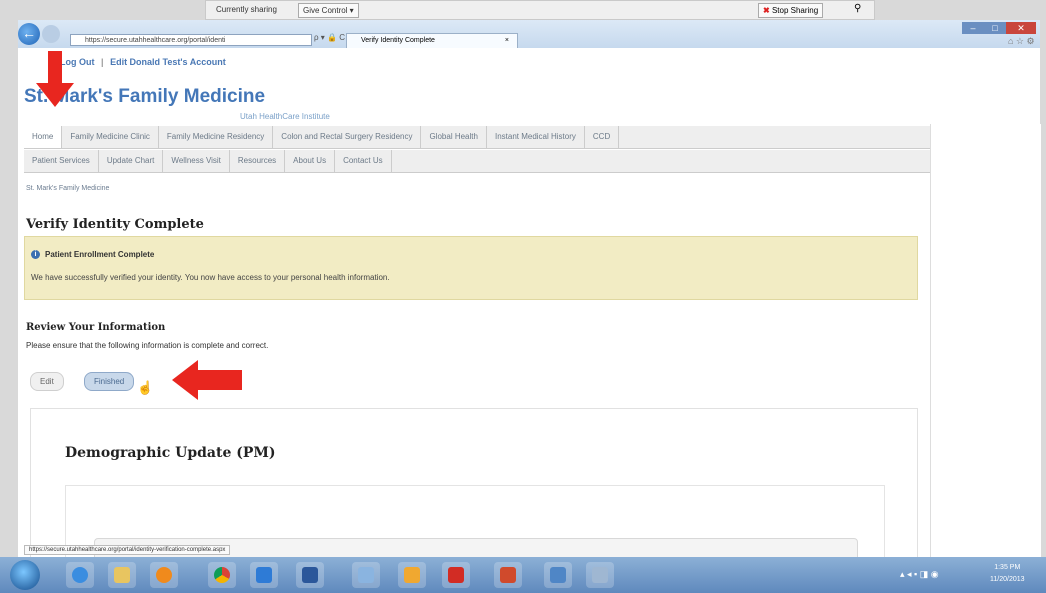  I want to click on clock-time: 1:35 PM, so click(1007, 567).